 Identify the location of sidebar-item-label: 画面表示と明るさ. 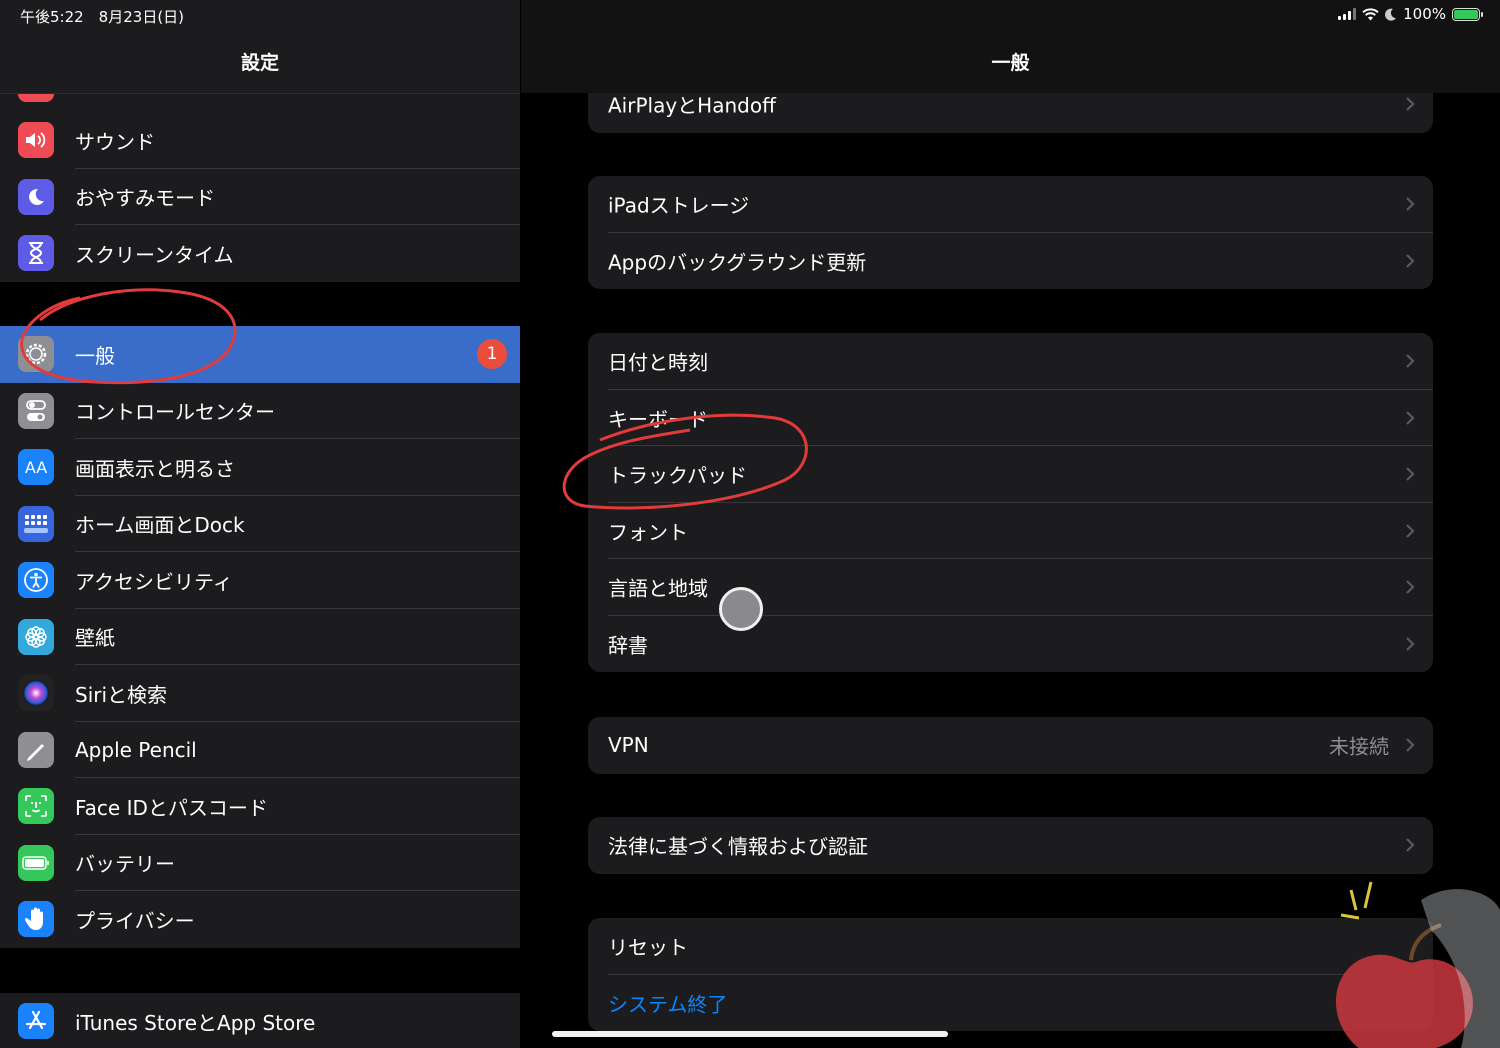
(155, 468).